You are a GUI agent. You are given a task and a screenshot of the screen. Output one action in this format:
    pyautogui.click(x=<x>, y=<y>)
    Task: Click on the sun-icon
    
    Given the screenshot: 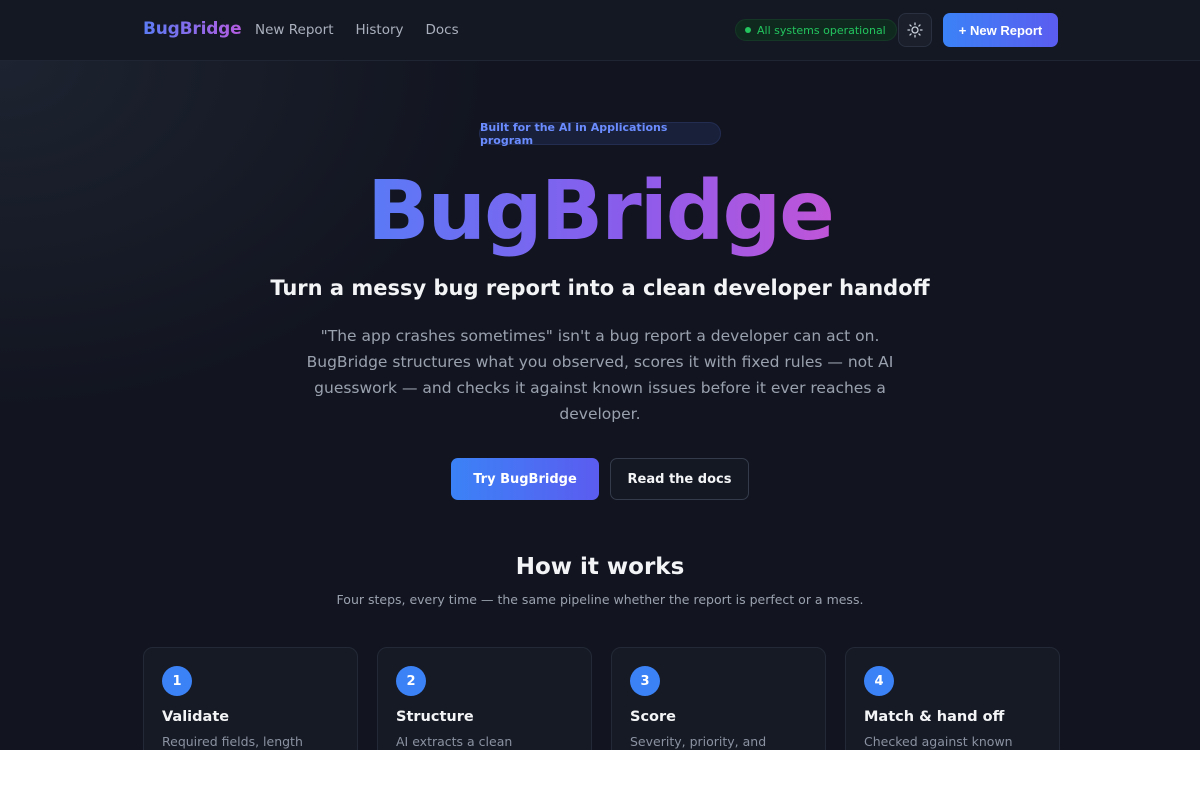 What is the action you would take?
    pyautogui.click(x=915, y=30)
    